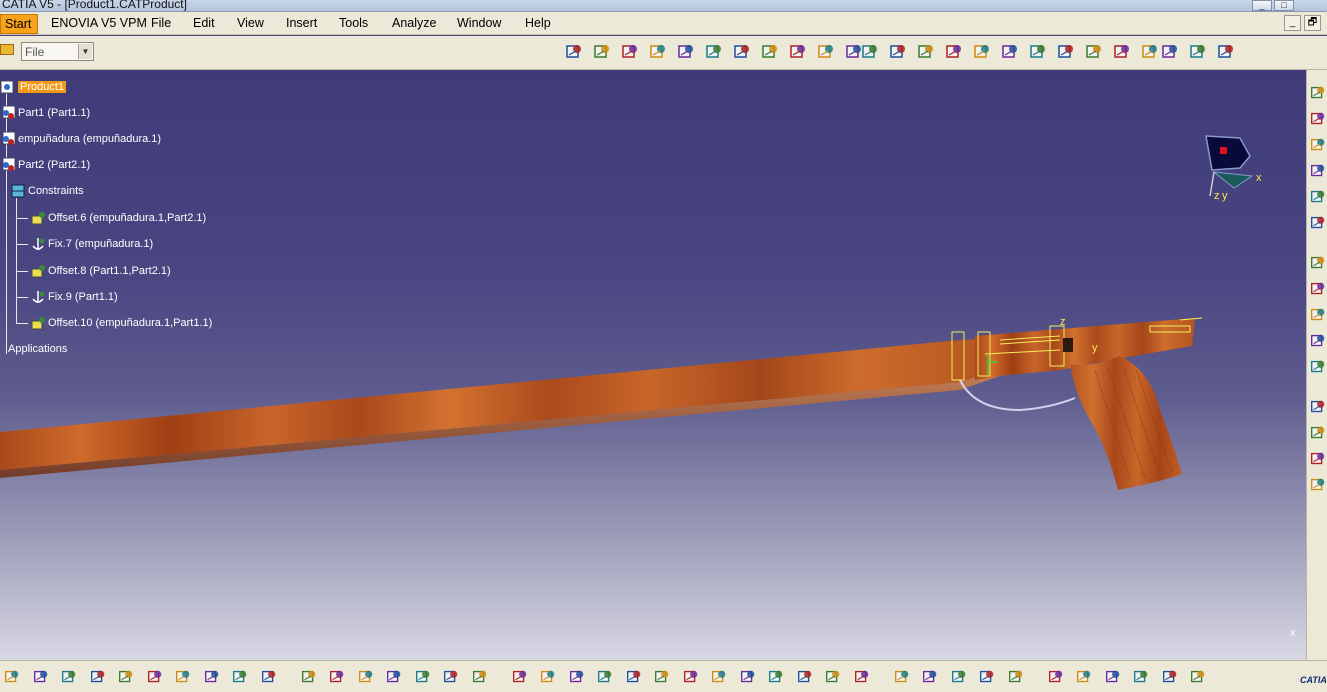 The height and width of the screenshot is (692, 1327). What do you see at coordinates (577, 677) in the screenshot?
I see `pan-icon` at bounding box center [577, 677].